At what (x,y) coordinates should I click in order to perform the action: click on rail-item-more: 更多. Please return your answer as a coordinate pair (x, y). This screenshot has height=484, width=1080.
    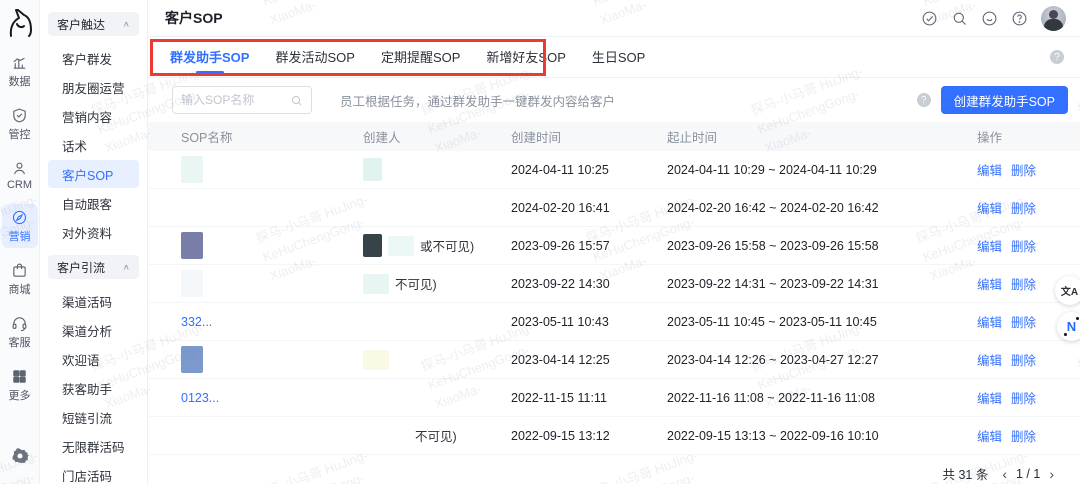
    Looking at the image, I should click on (20, 385).